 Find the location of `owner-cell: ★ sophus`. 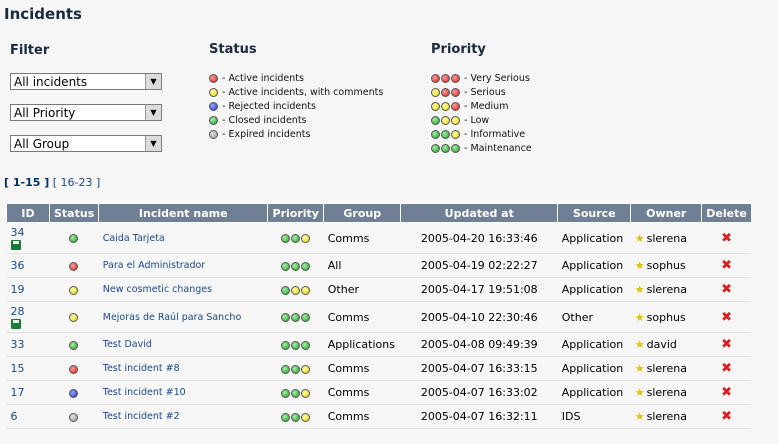

owner-cell: ★ sophus is located at coordinates (666, 265).